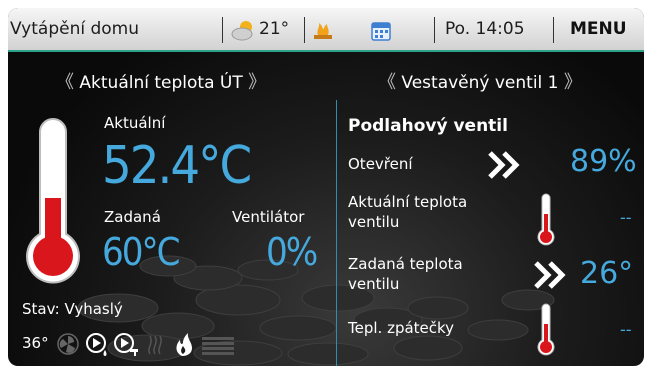  Describe the element at coordinates (606, 273) in the screenshot. I see `set-valve-temp-value: 26°` at that location.